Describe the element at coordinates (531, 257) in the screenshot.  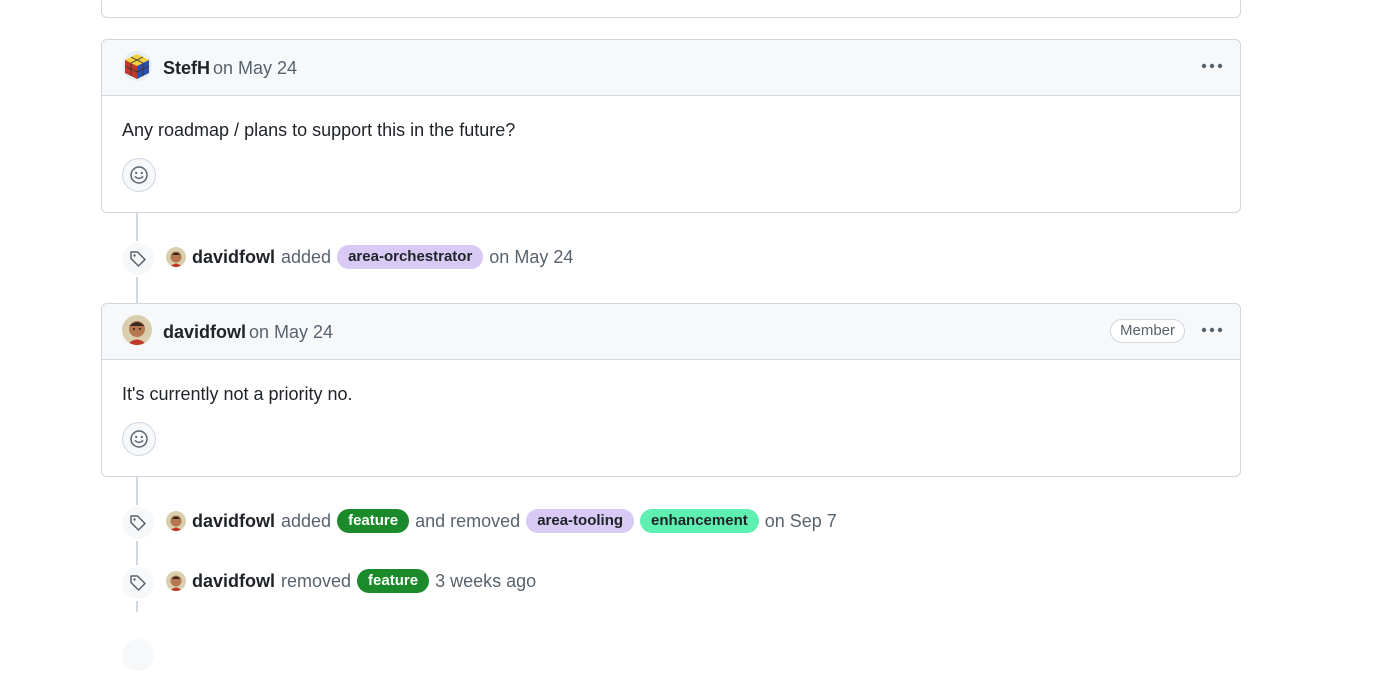
I see `event-date: on May 24` at that location.